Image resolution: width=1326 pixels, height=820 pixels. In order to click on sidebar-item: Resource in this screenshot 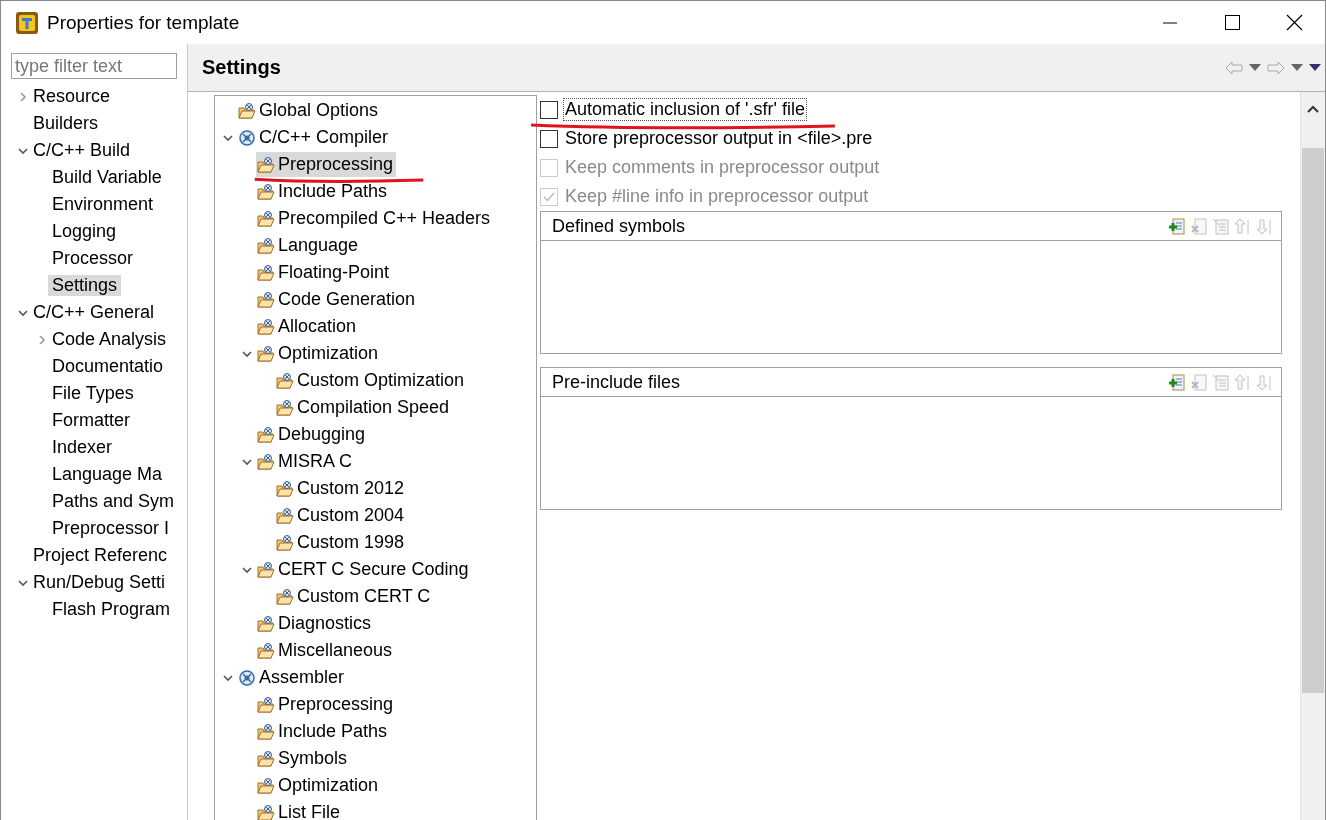, I will do `click(72, 96)`.